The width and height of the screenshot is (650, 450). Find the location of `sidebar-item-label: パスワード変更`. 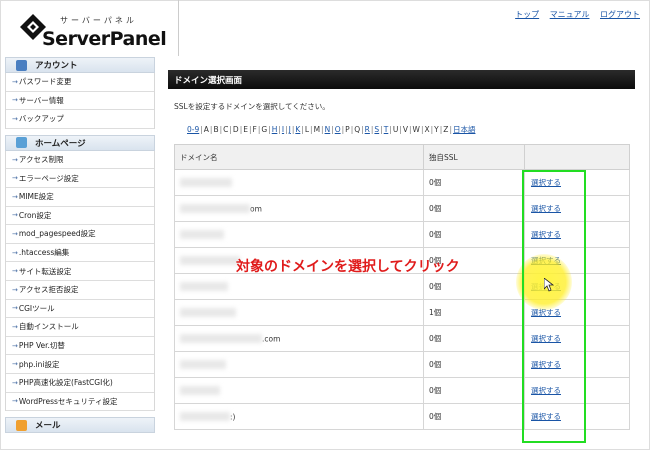

sidebar-item-label: パスワード変更 is located at coordinates (45, 82).